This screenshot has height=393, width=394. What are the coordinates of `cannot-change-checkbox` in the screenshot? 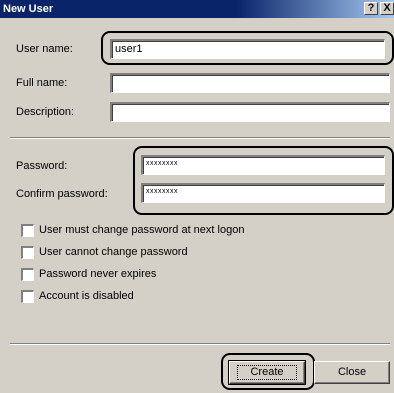 It's located at (27, 252).